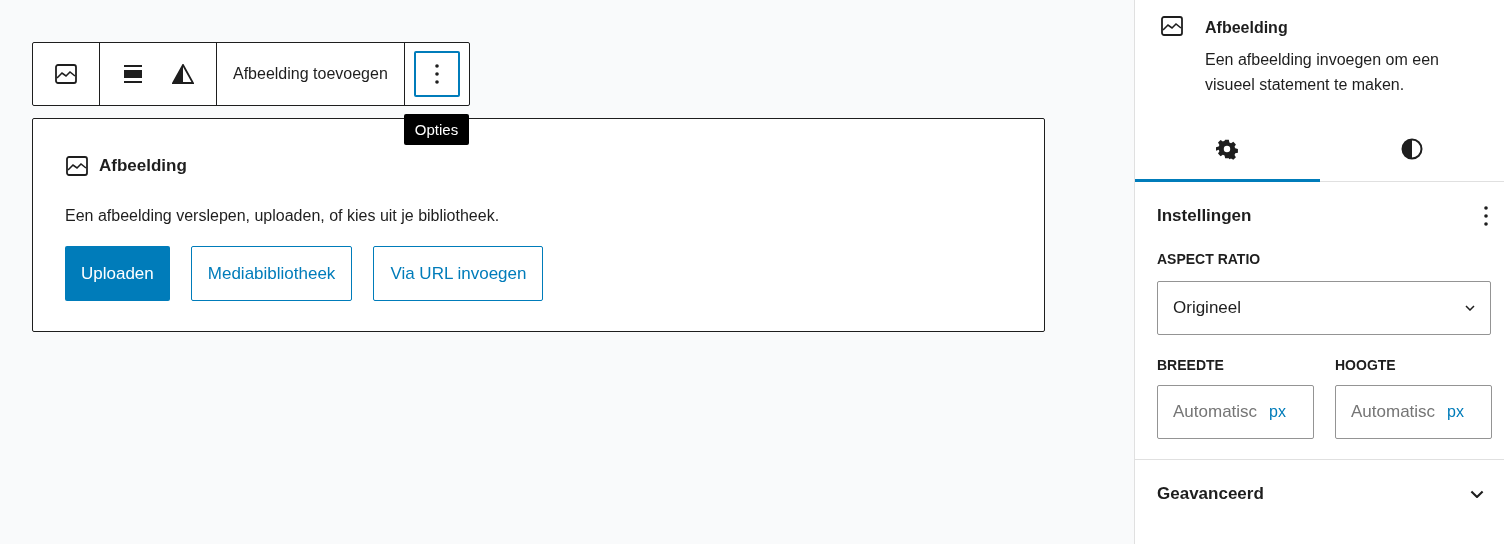 This screenshot has height=544, width=1504. What do you see at coordinates (1324, 308) in the screenshot?
I see `aspect-ratio-select: Origineel` at bounding box center [1324, 308].